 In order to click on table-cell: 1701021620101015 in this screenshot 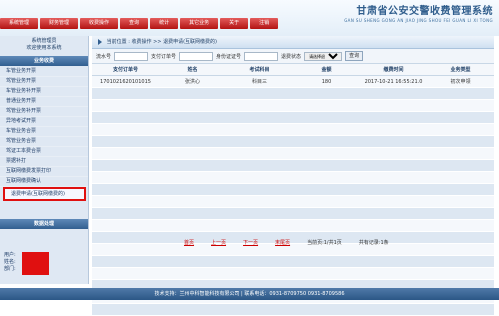, I will do `click(125, 81)`.